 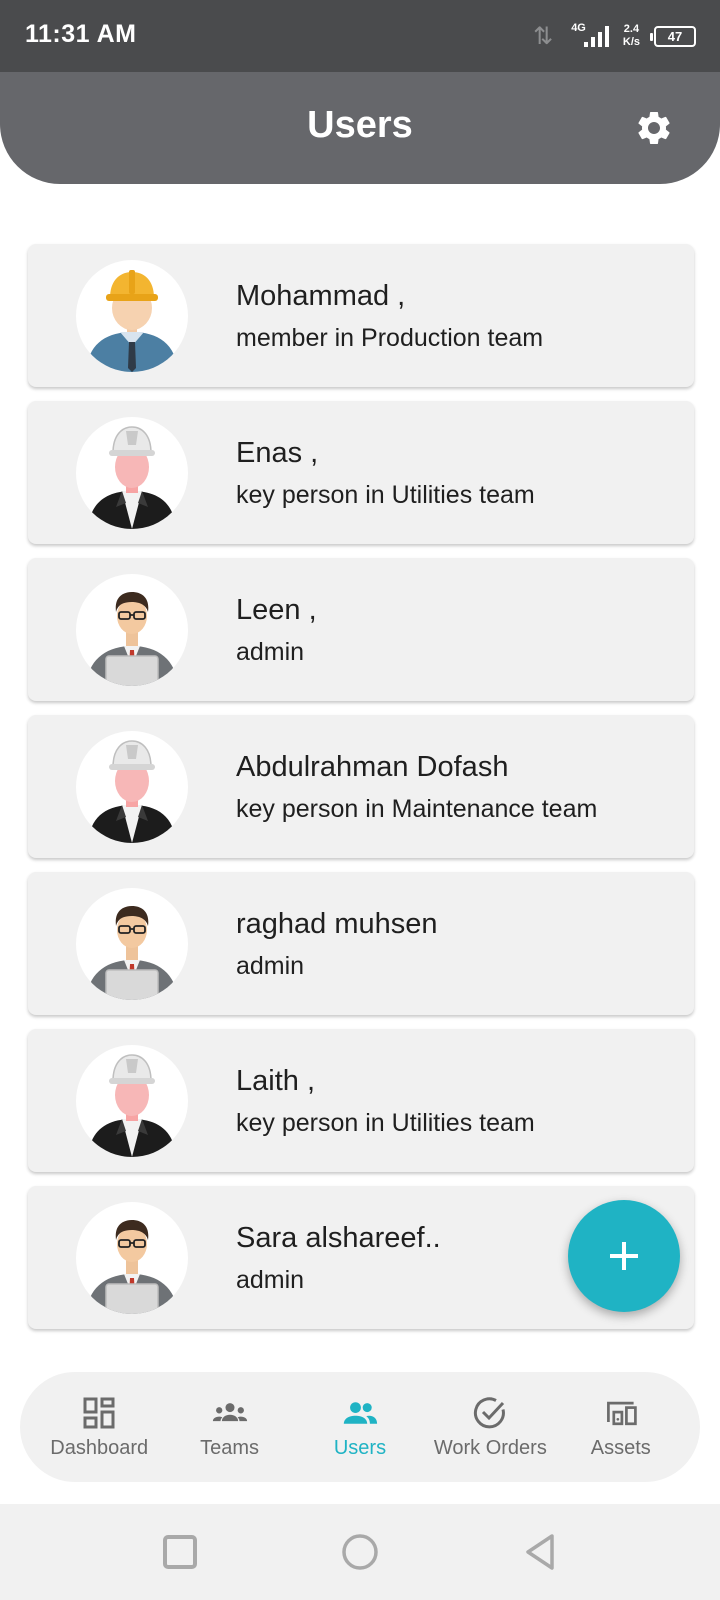 What do you see at coordinates (361, 943) in the screenshot?
I see `user-card: raghad muhsen admin` at bounding box center [361, 943].